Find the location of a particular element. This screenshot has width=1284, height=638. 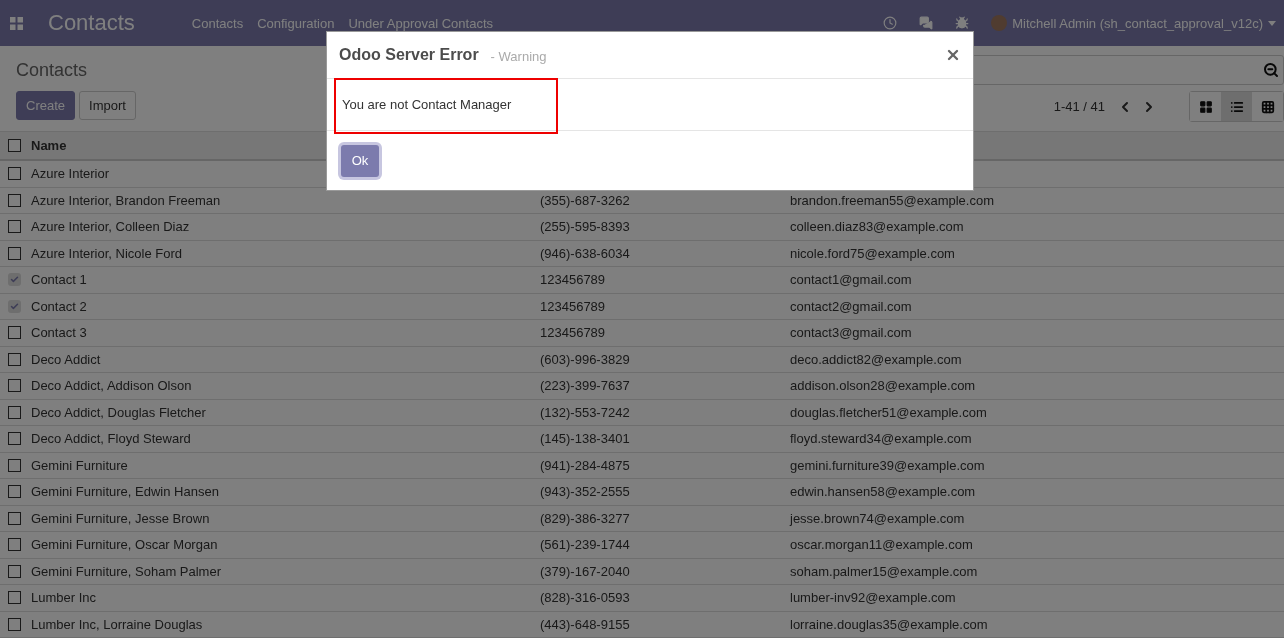

table-cell: (443)-648-9155 is located at coordinates (661, 624).